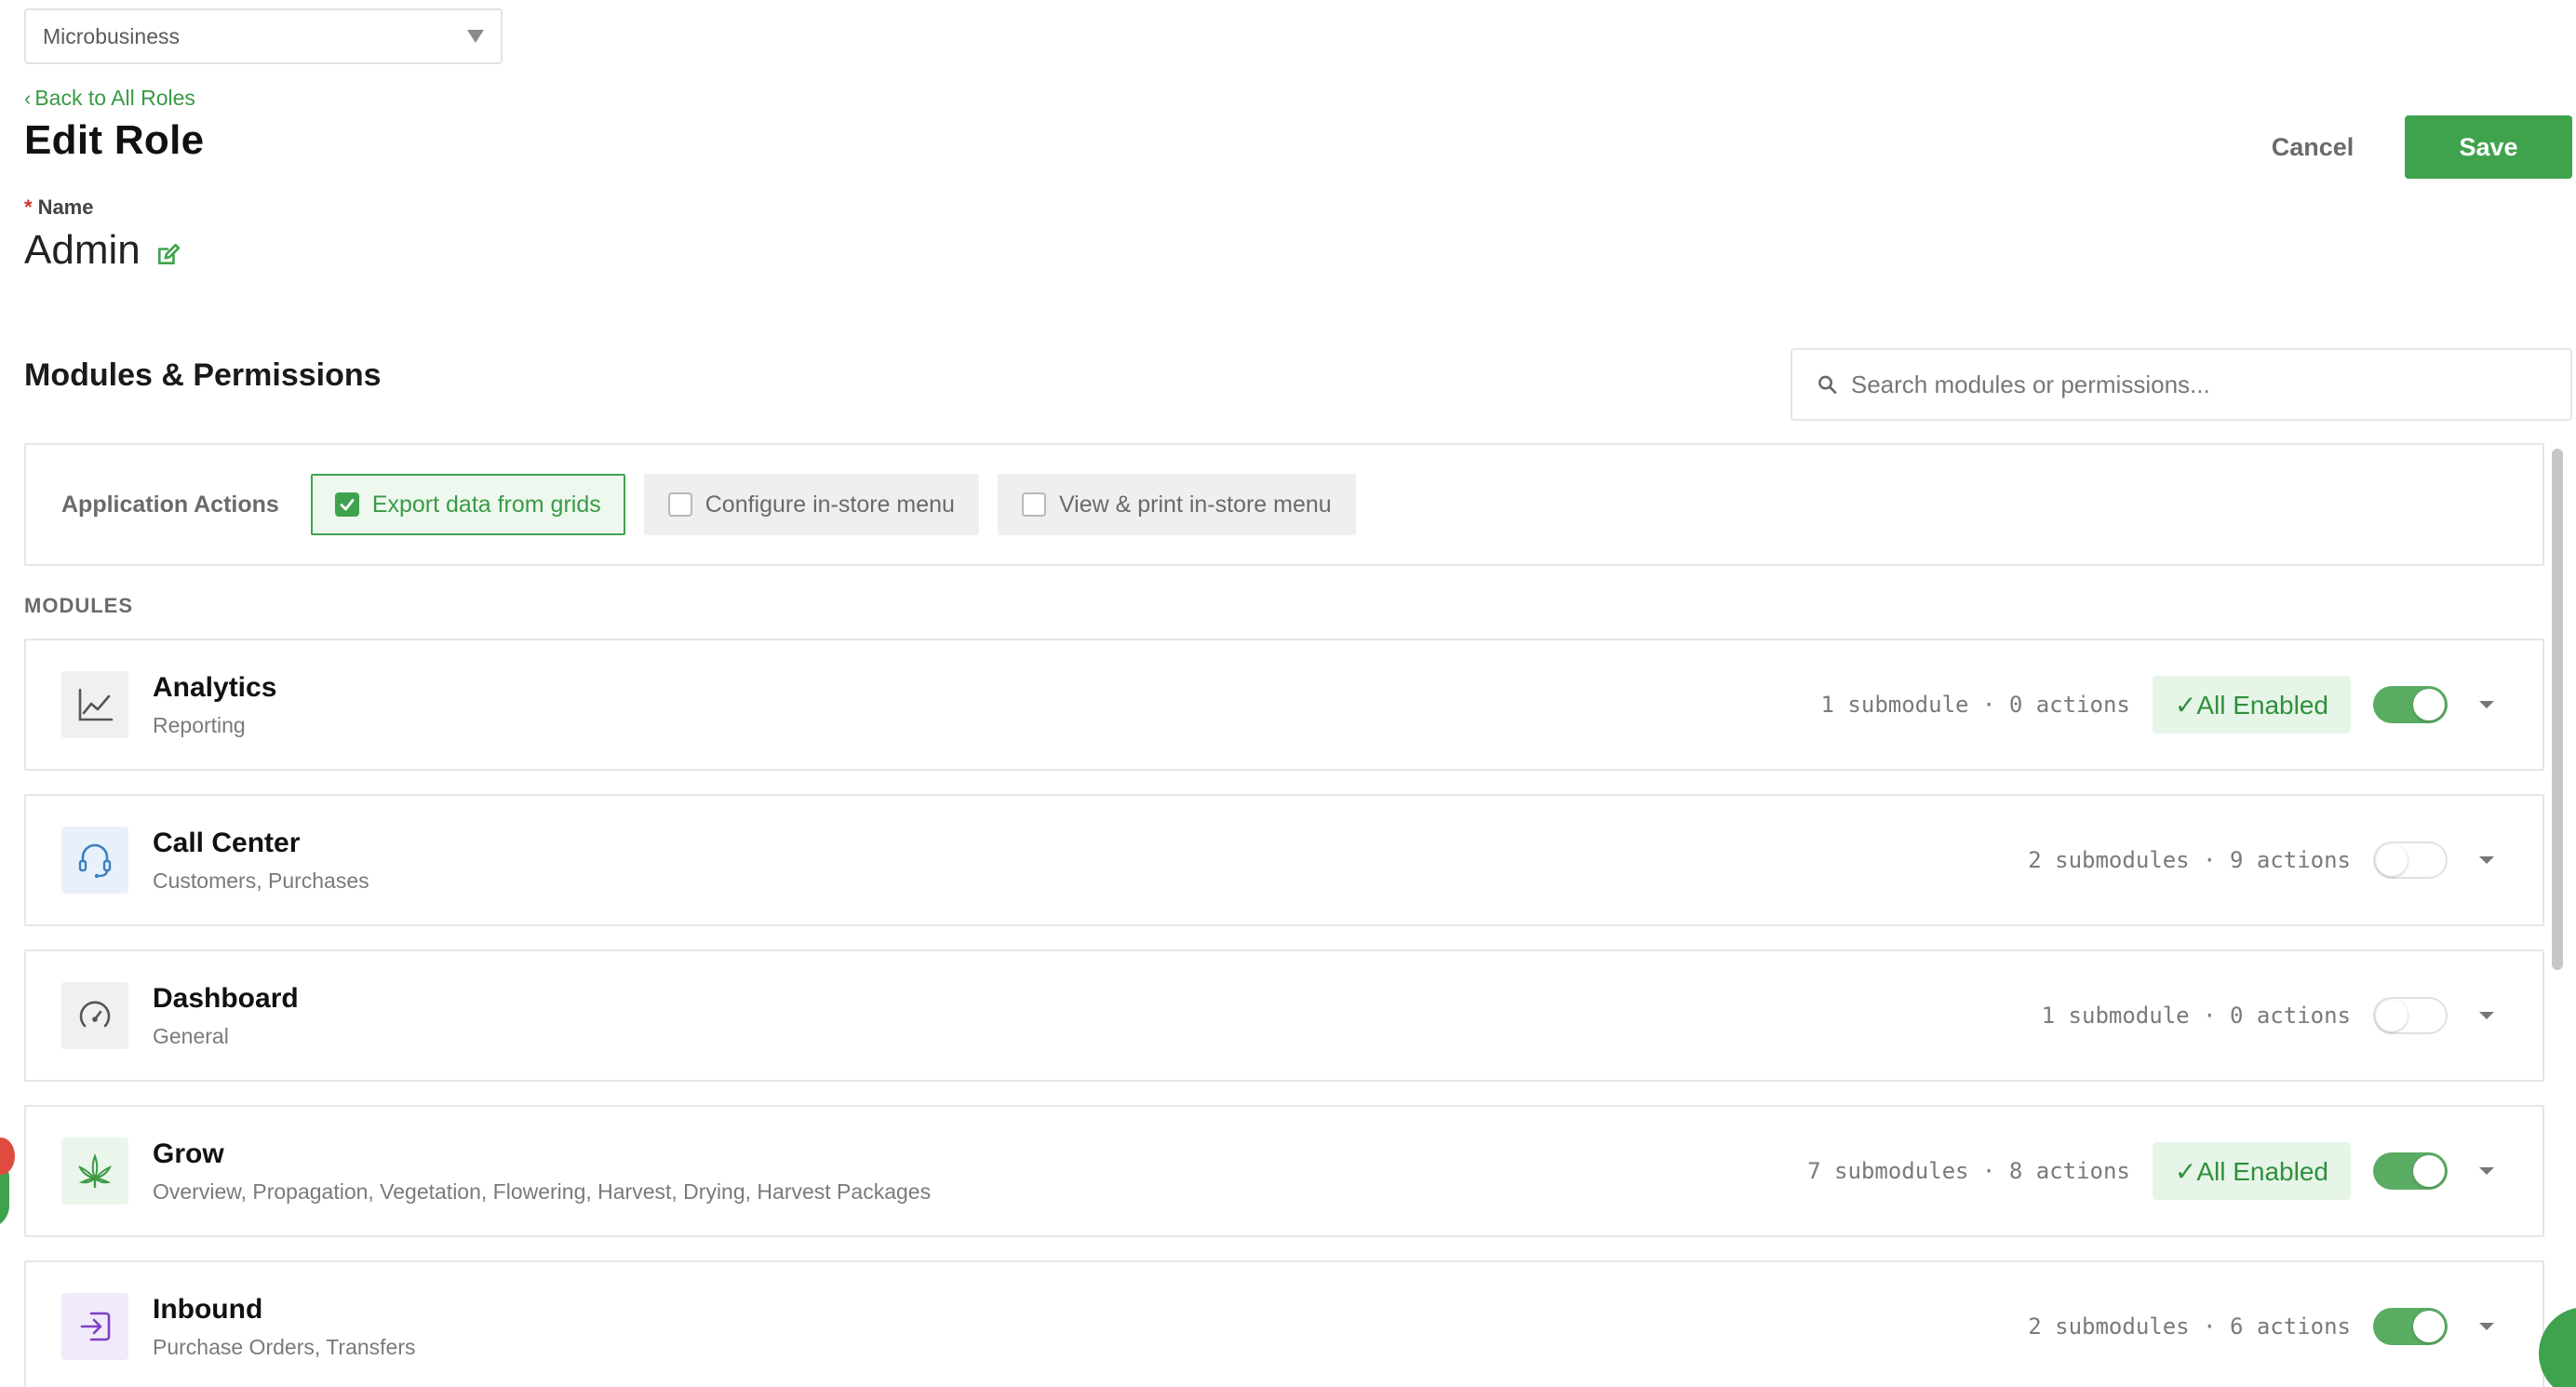 The width and height of the screenshot is (2576, 1387). I want to click on modules-heading: MODULES, so click(78, 606).